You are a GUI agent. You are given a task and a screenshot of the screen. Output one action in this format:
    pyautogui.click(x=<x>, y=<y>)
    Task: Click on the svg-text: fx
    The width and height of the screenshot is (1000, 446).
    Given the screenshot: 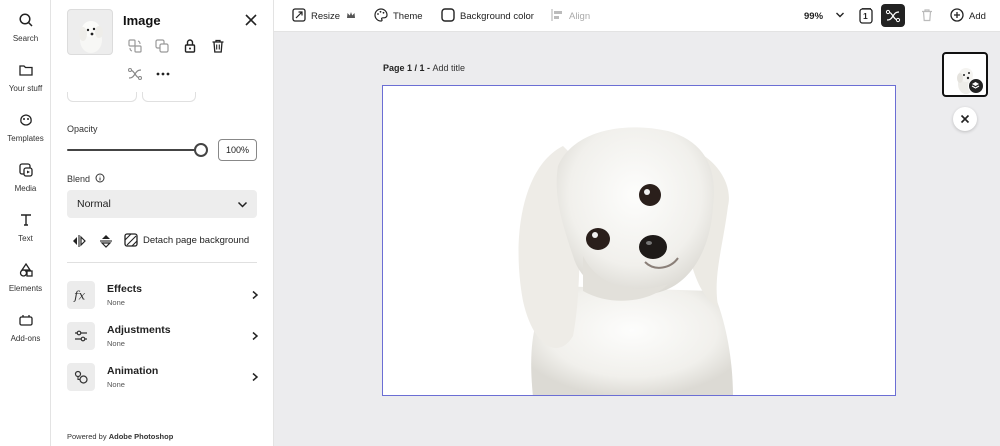 What is the action you would take?
    pyautogui.click(x=79, y=296)
    